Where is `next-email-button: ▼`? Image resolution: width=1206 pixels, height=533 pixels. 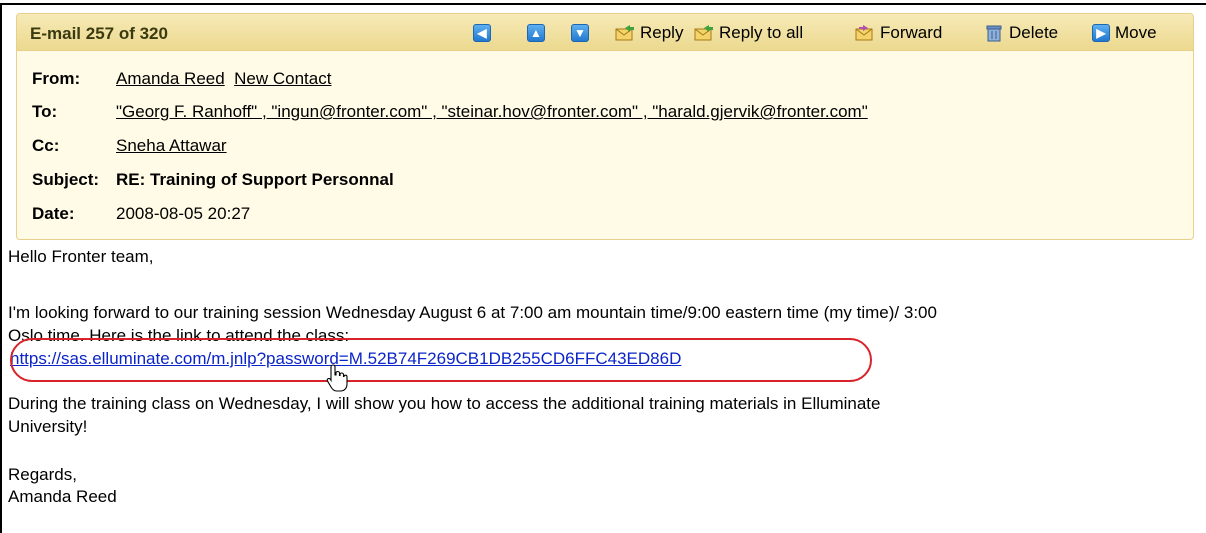
next-email-button: ▼ is located at coordinates (580, 33).